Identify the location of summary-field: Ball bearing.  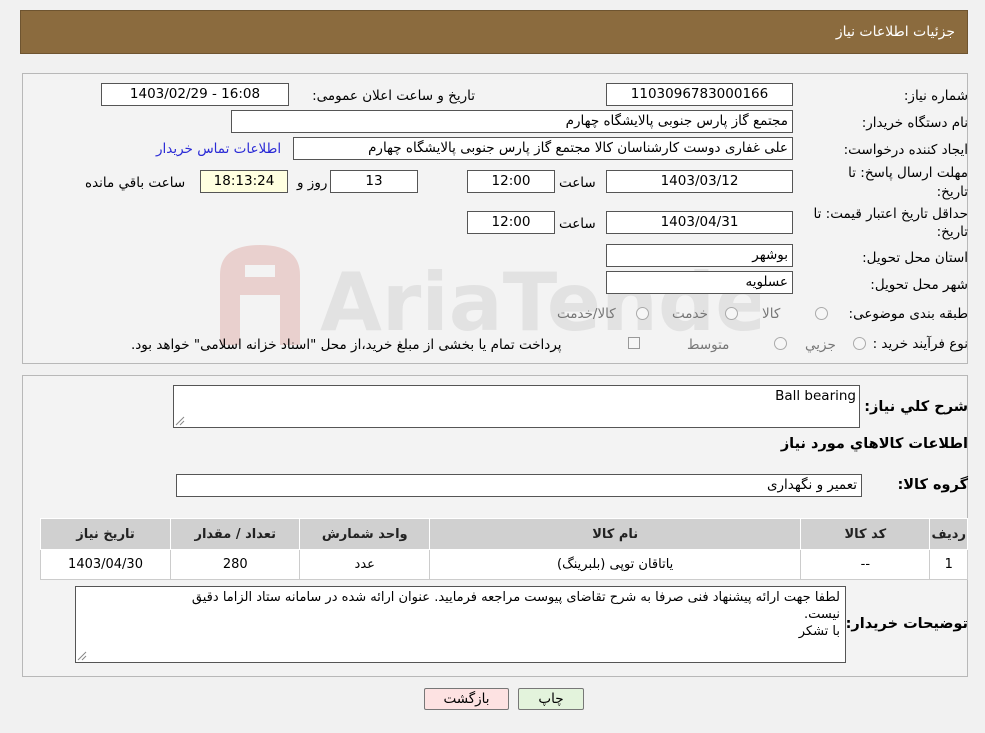
(516, 406).